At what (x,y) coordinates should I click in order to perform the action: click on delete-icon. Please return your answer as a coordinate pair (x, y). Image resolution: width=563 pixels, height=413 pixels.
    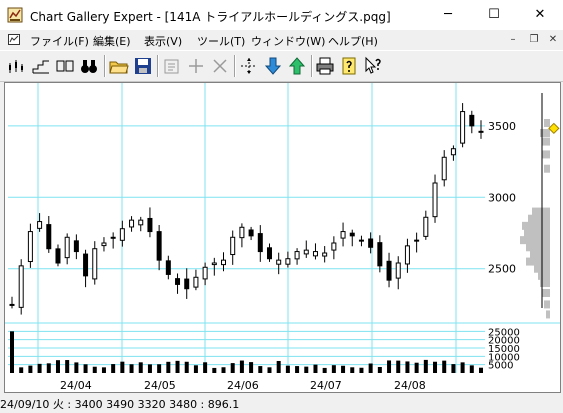
    Looking at the image, I should click on (220, 66).